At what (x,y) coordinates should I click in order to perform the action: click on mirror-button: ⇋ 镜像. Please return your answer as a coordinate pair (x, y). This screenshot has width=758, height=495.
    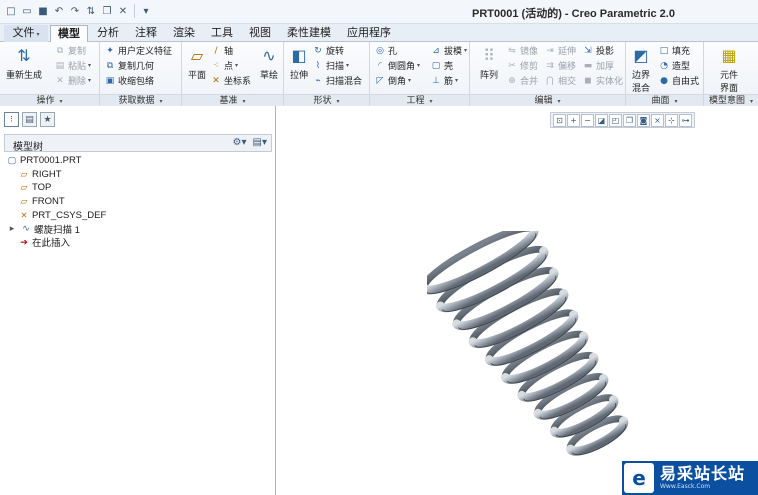
    Looking at the image, I should click on (522, 51).